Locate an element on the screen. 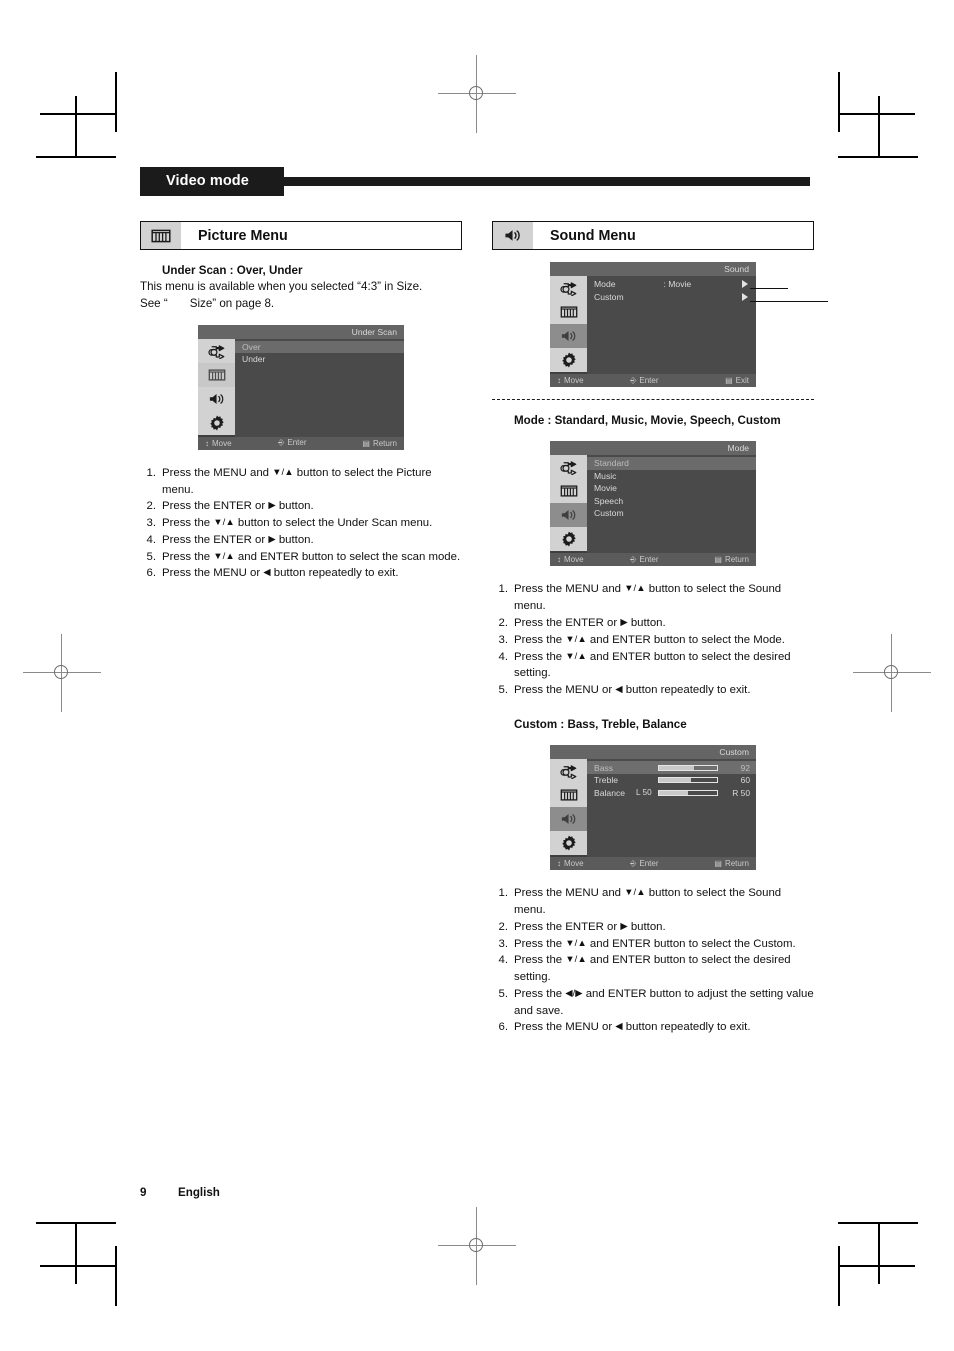 The height and width of the screenshot is (1351, 954). sound-menu-header: Sound Menu is located at coordinates (653, 235).